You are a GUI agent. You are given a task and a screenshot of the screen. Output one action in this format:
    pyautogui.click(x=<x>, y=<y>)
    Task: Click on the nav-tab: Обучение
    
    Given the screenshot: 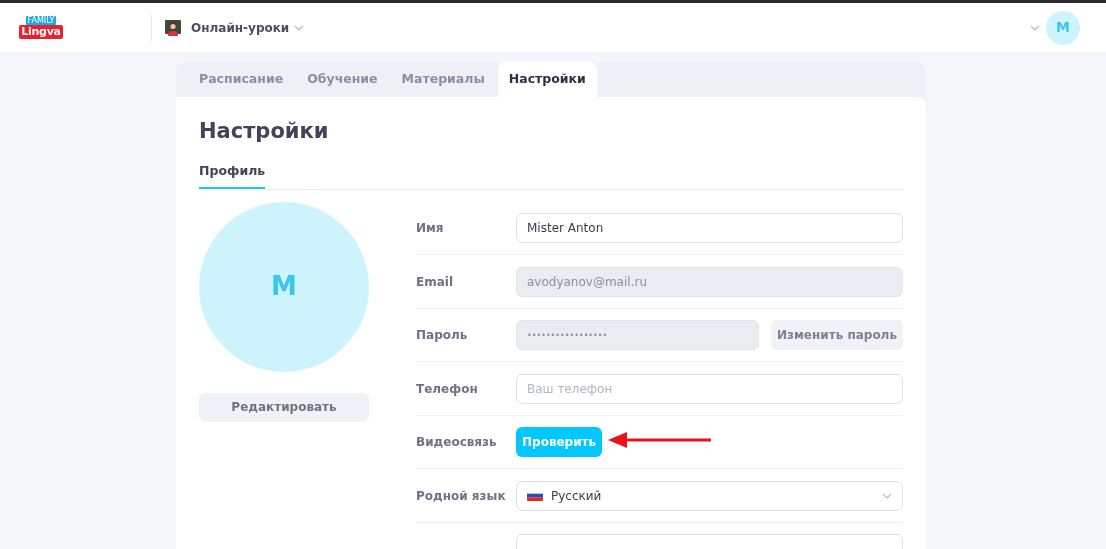 What is the action you would take?
    pyautogui.click(x=342, y=79)
    